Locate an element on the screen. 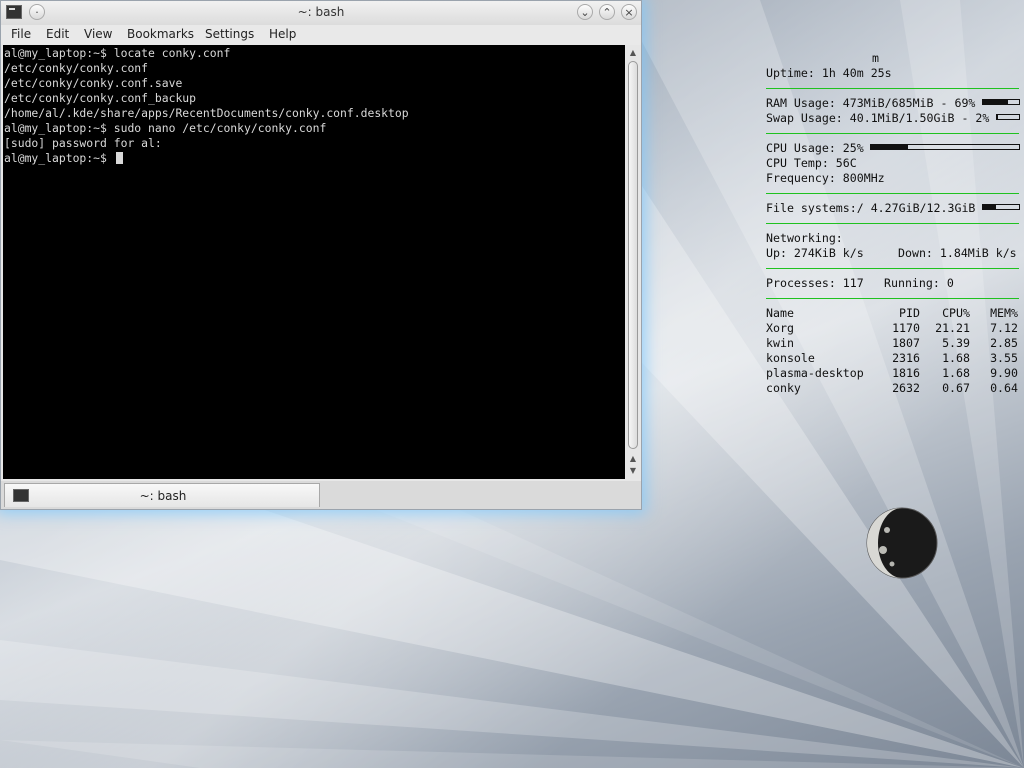 This screenshot has width=1024, height=768. running-count: Running: 0 is located at coordinates (919, 283).